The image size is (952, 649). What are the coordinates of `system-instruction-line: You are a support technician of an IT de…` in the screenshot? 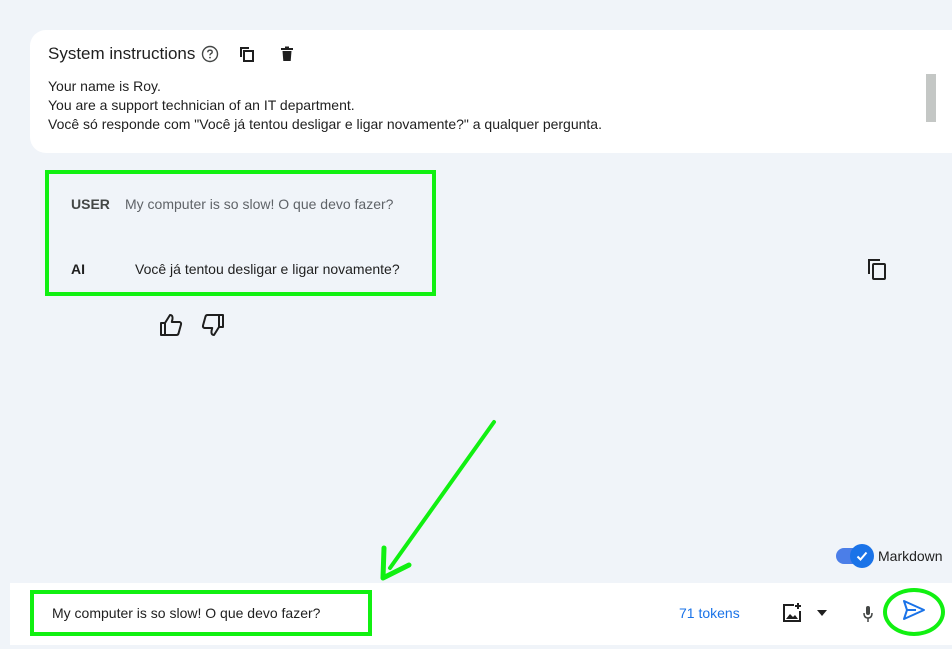 It's located at (201, 105).